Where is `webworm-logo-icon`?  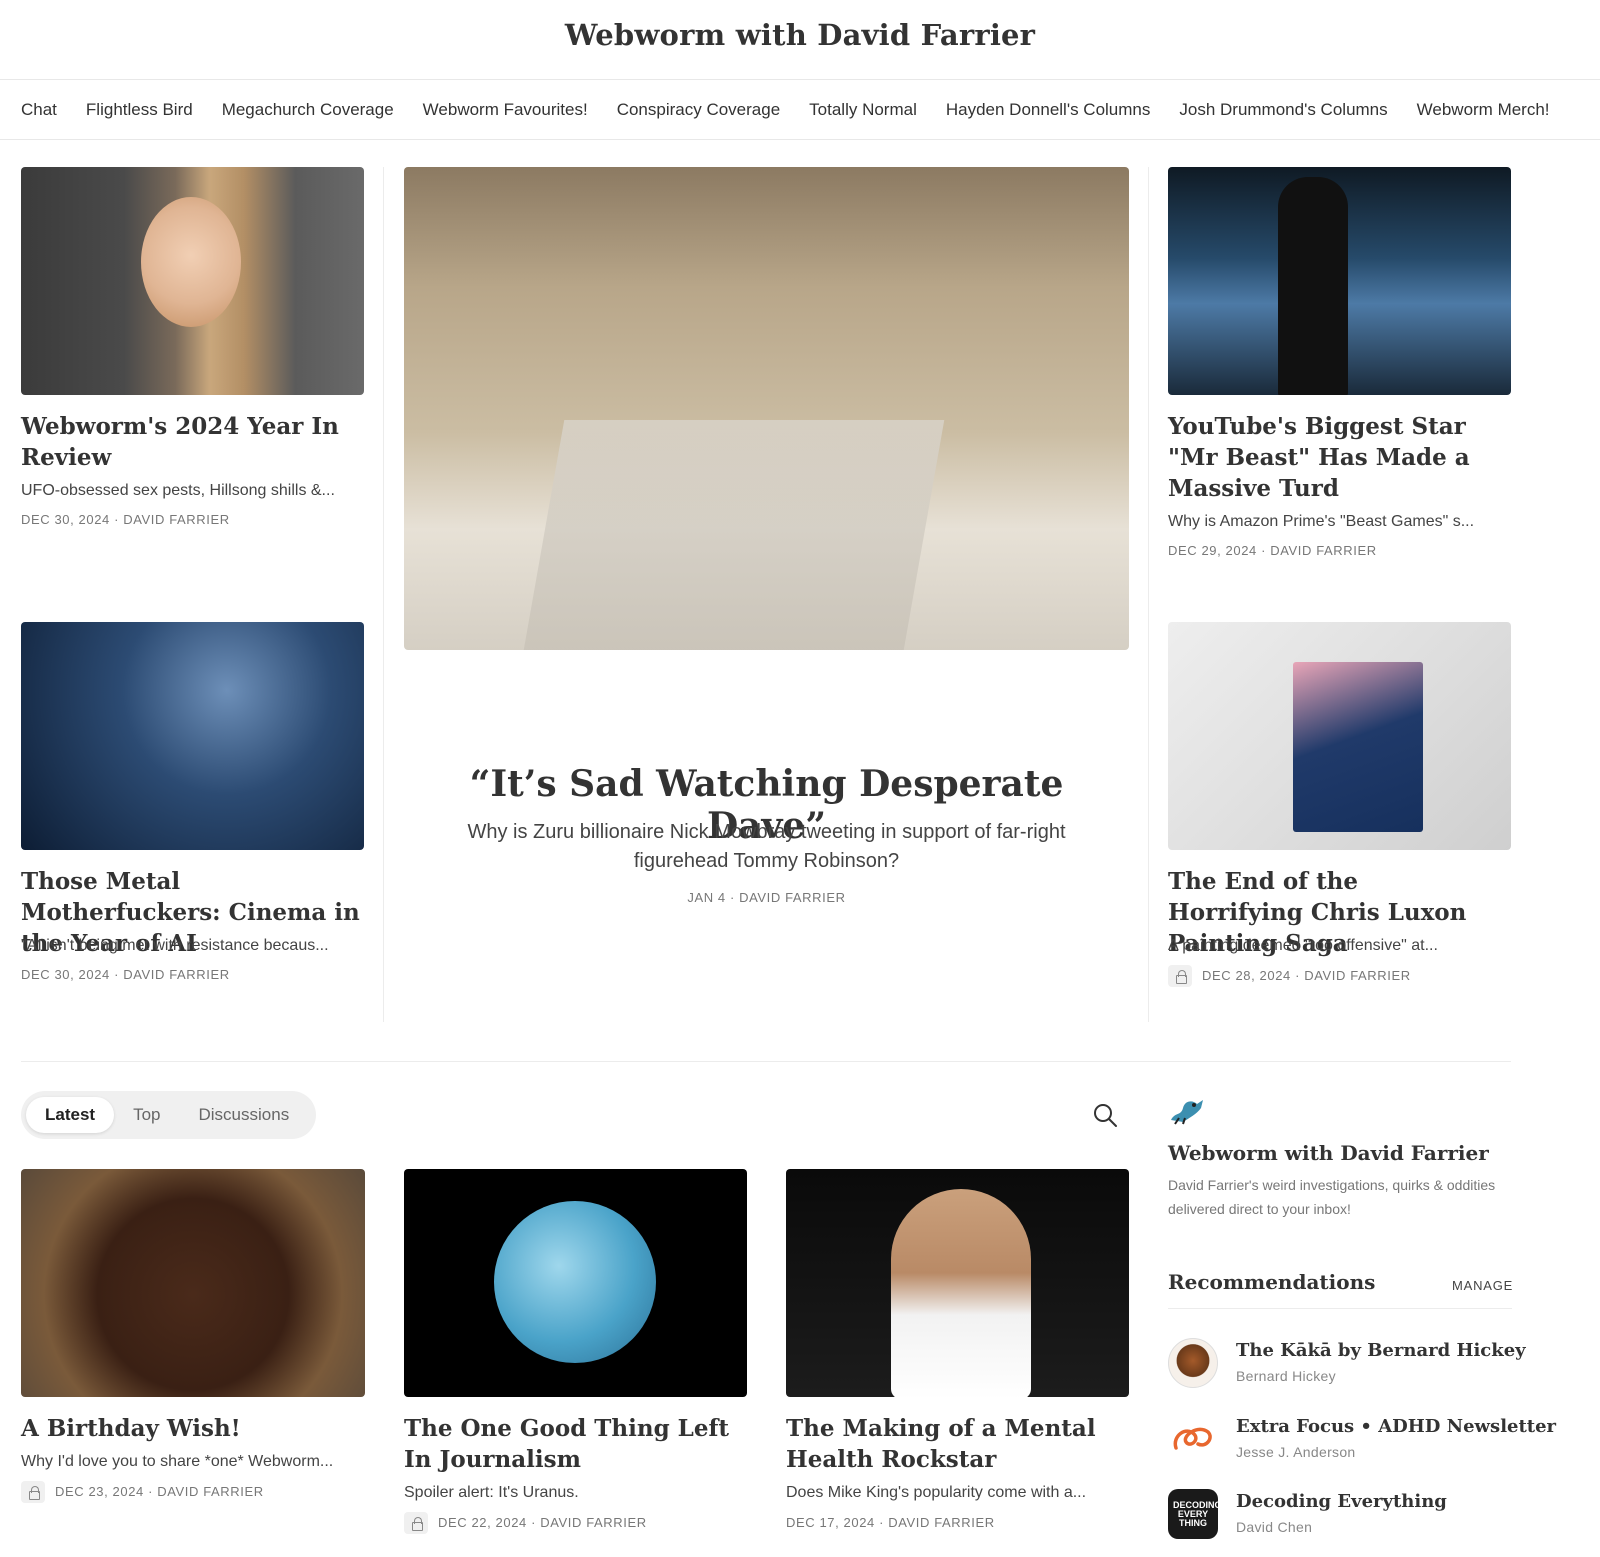
webworm-logo-icon is located at coordinates (1187, 1111).